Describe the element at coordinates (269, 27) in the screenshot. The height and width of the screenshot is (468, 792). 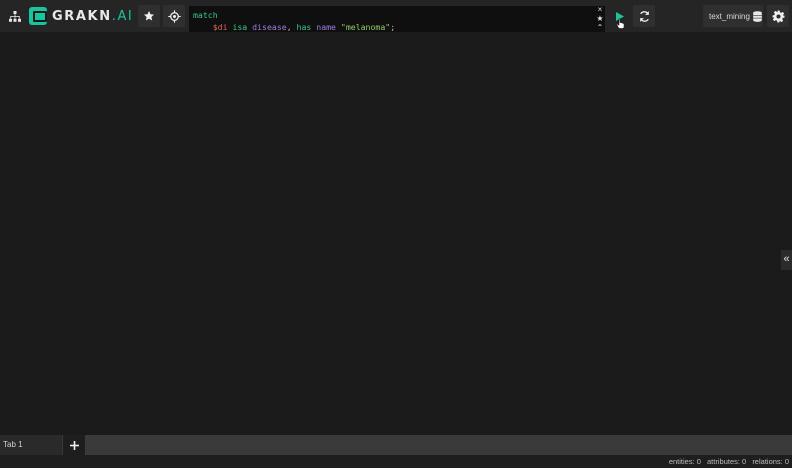
I see `query-token: disease` at that location.